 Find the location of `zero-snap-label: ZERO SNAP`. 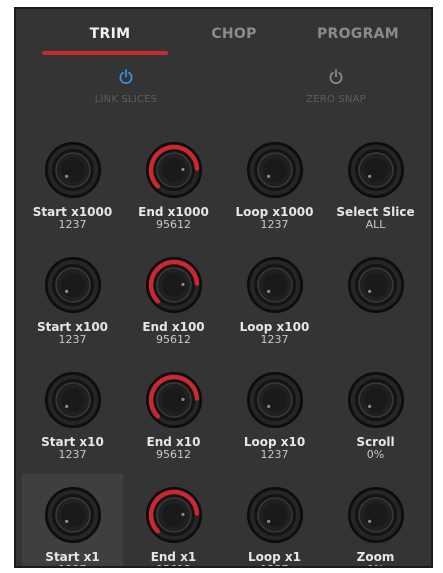

zero-snap-label: ZERO SNAP is located at coordinates (336, 99).